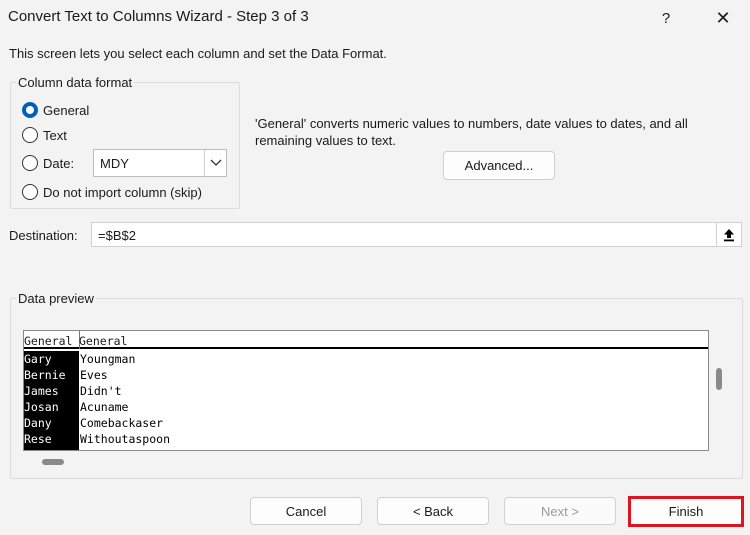 This screenshot has width=750, height=535. I want to click on data-preview-label: Data preview, so click(56, 298).